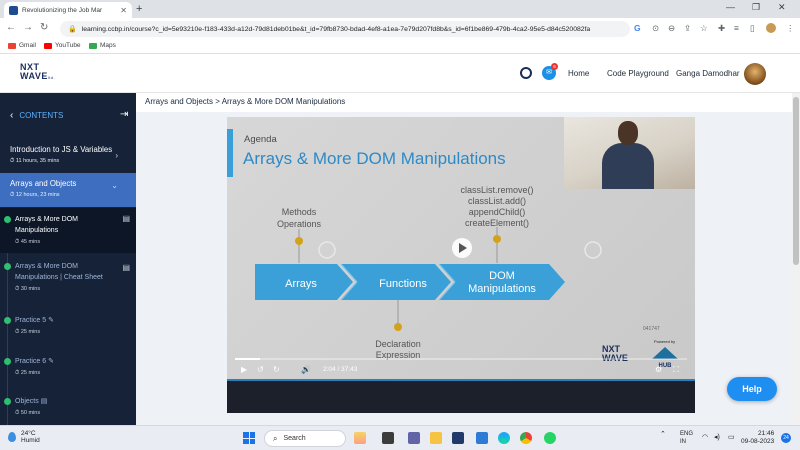  What do you see at coordinates (497, 223) in the screenshot?
I see `dom-method-4: createElement()` at bounding box center [497, 223].